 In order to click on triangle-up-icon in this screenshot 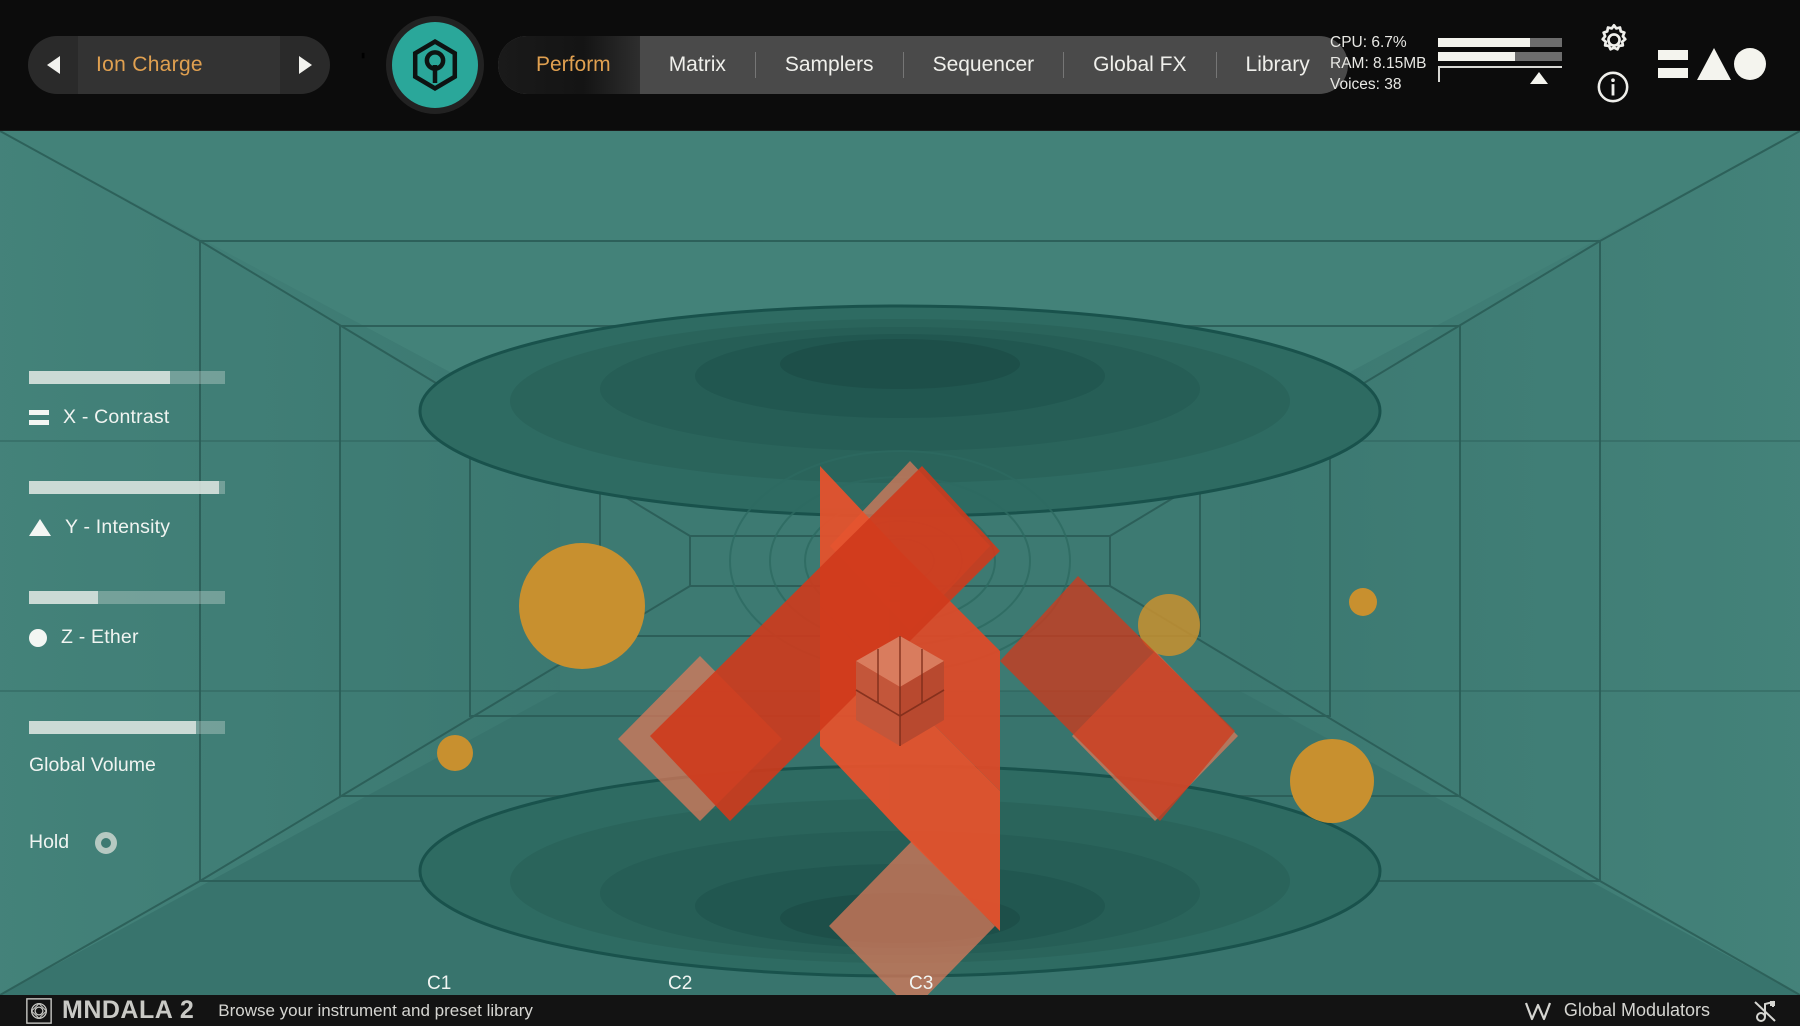, I will do `click(40, 527)`.